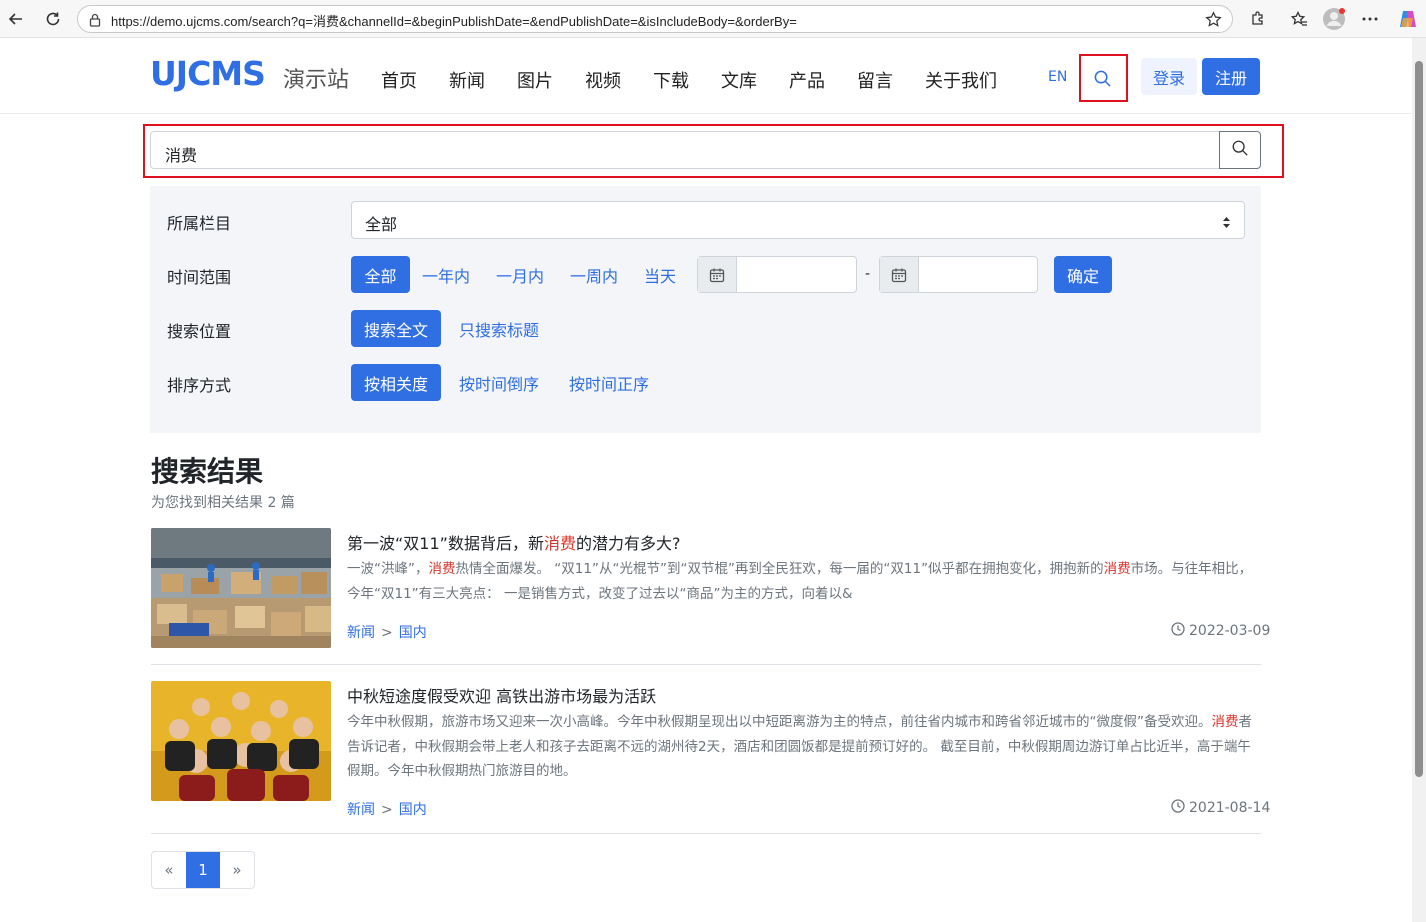 This screenshot has height=922, width=1426. Describe the element at coordinates (1231, 76) in the screenshot. I see `register-button: 注册` at that location.